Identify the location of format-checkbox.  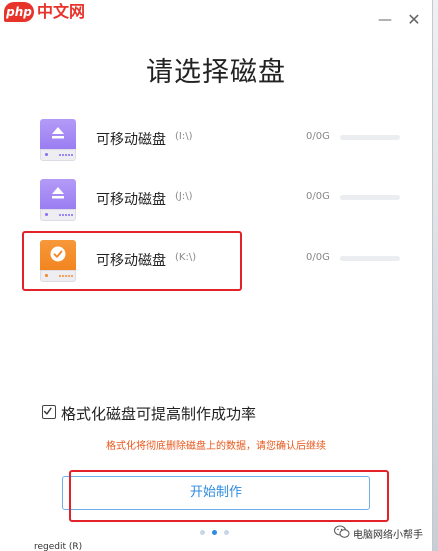
(49, 412).